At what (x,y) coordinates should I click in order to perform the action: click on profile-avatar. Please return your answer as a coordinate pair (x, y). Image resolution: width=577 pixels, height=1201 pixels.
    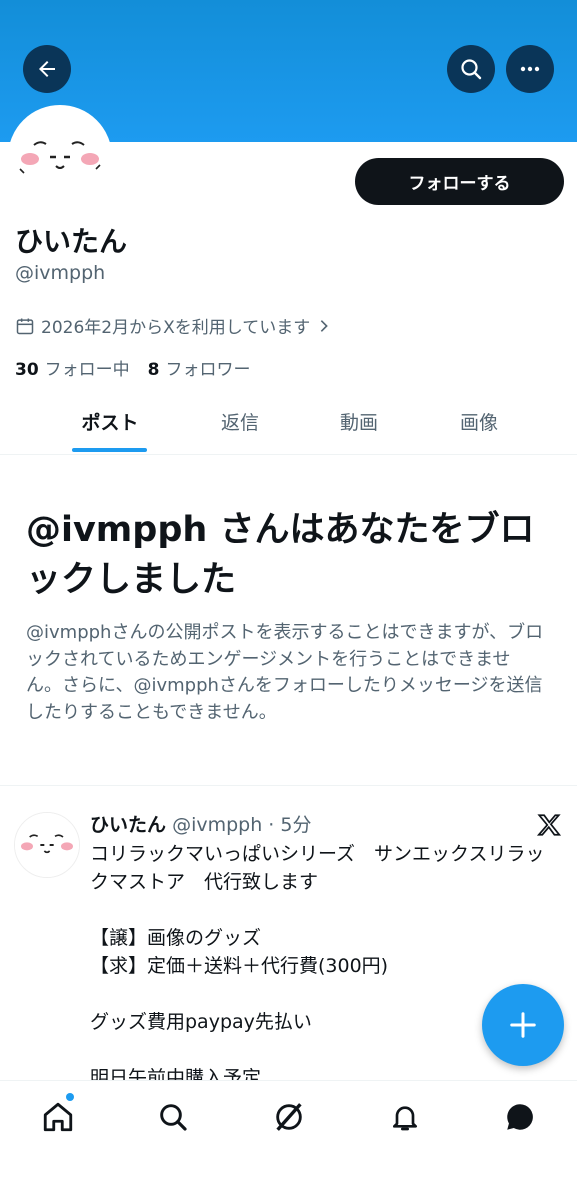
    Looking at the image, I should click on (60, 157).